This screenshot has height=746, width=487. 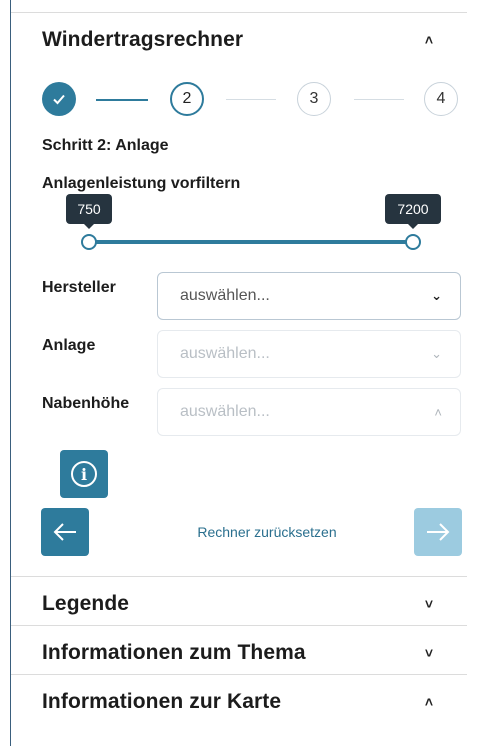 I want to click on reset-calculator-link: Rechner zurücksetzen, so click(x=267, y=532).